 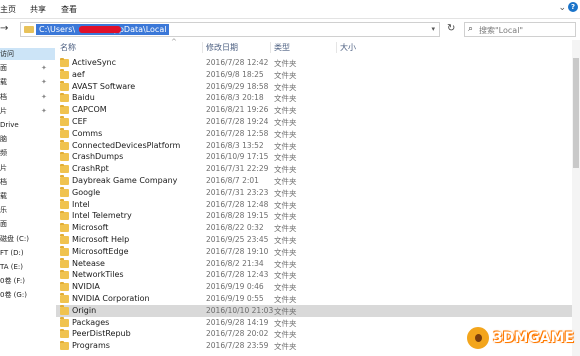 What do you see at coordinates (7, 54) in the screenshot?
I see `nav-item-label: 访问` at bounding box center [7, 54].